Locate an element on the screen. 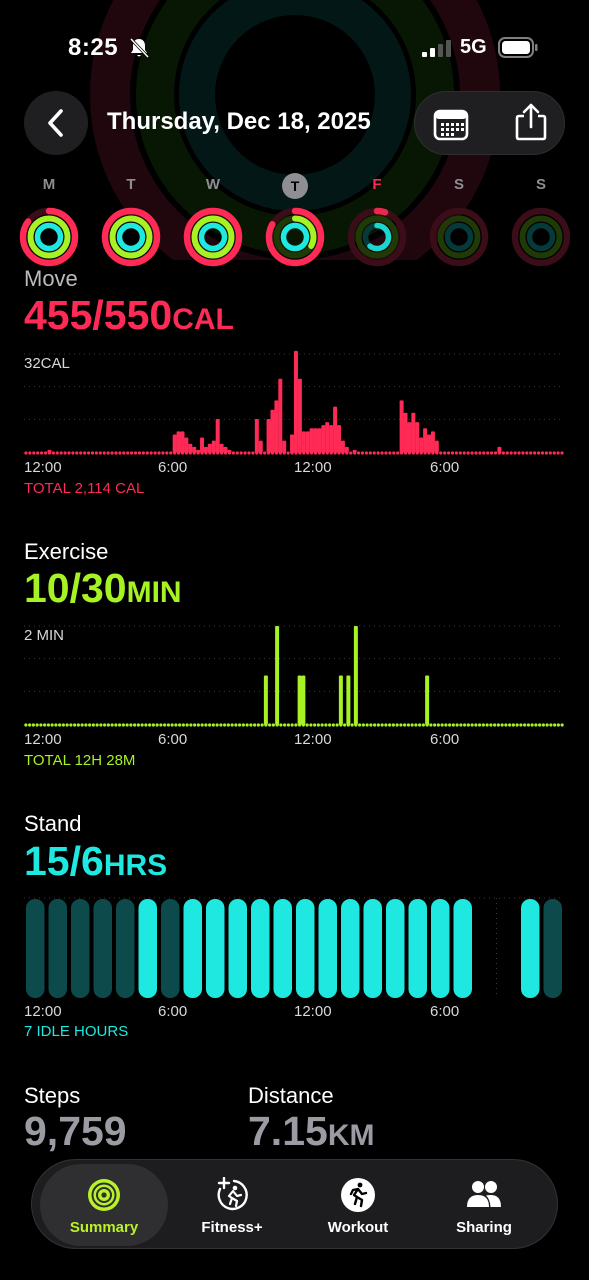 This screenshot has width=589, height=1280. day-6: S is located at coordinates (541, 222).